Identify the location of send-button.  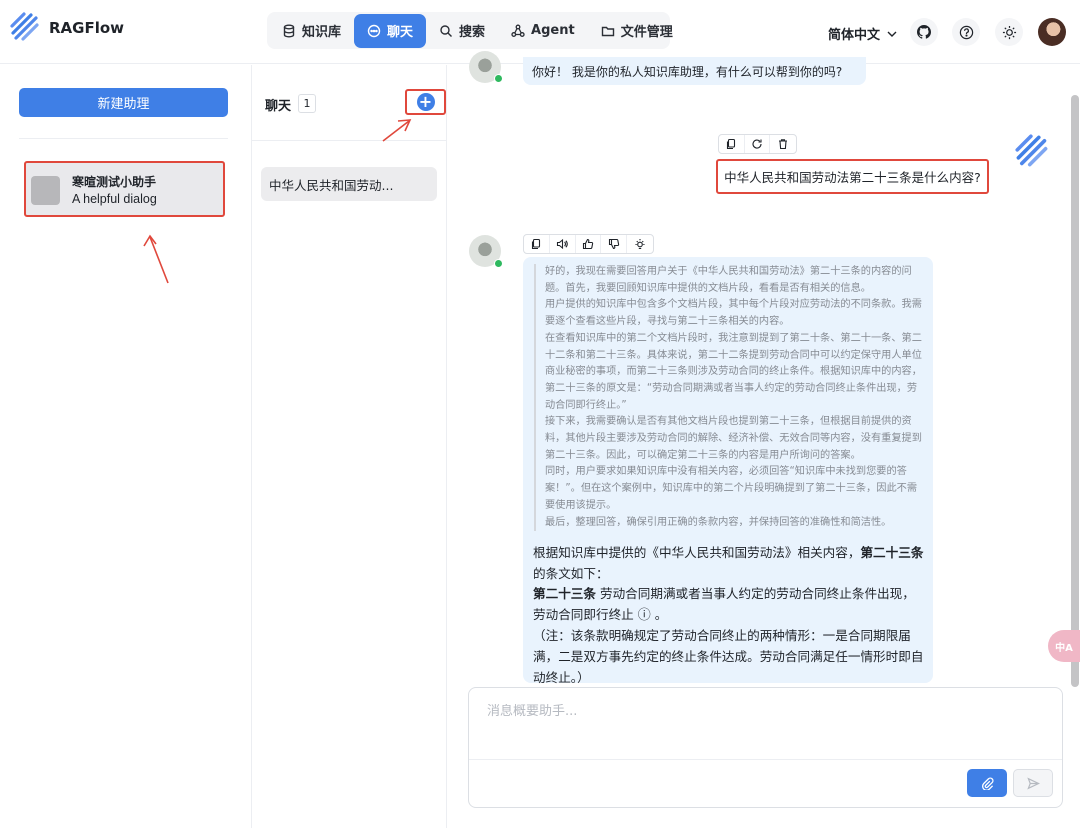
(1033, 783).